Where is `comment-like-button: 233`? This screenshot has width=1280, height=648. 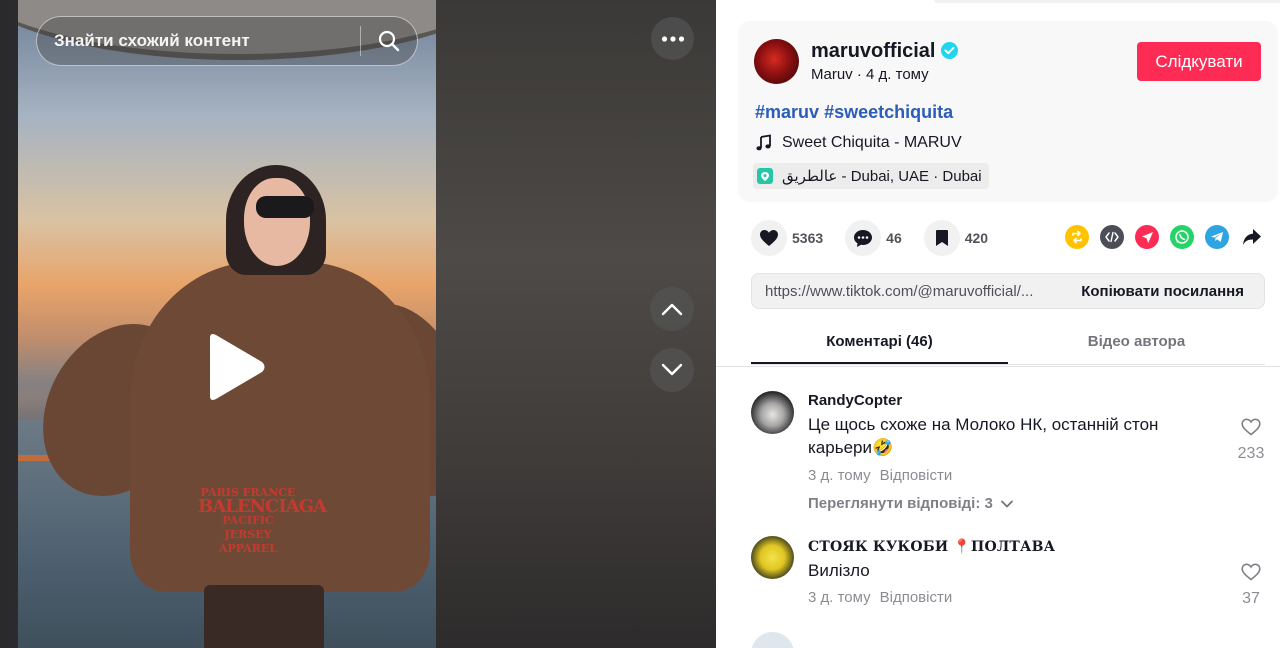 comment-like-button: 233 is located at coordinates (1251, 440).